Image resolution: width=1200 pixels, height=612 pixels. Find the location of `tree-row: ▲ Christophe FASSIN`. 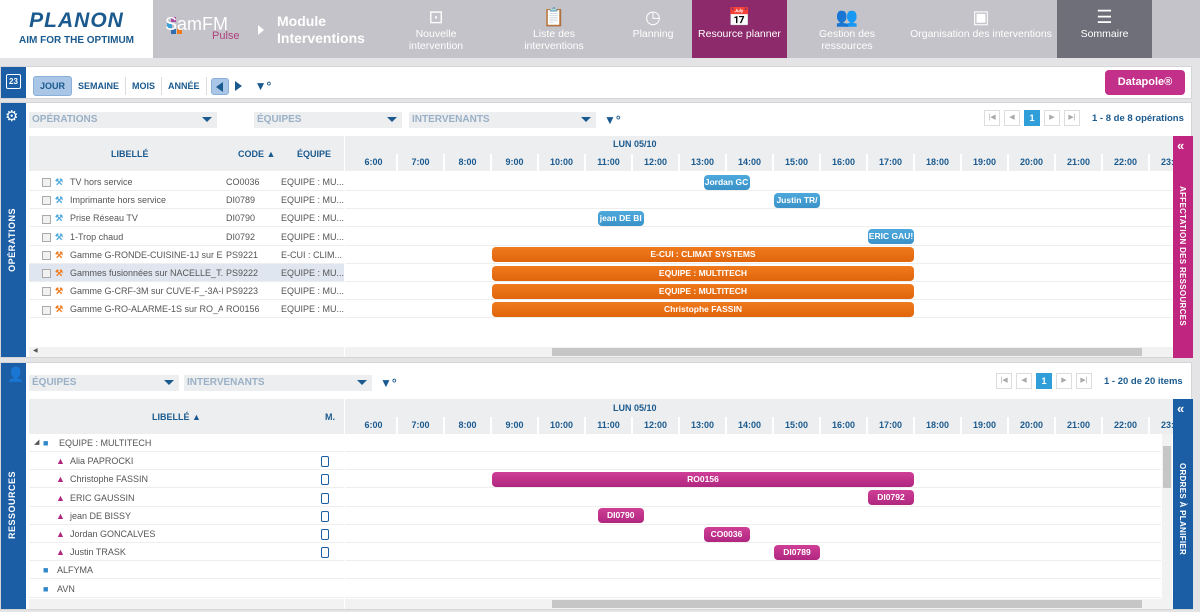

tree-row: ▲ Christophe FASSIN is located at coordinates (186, 479).